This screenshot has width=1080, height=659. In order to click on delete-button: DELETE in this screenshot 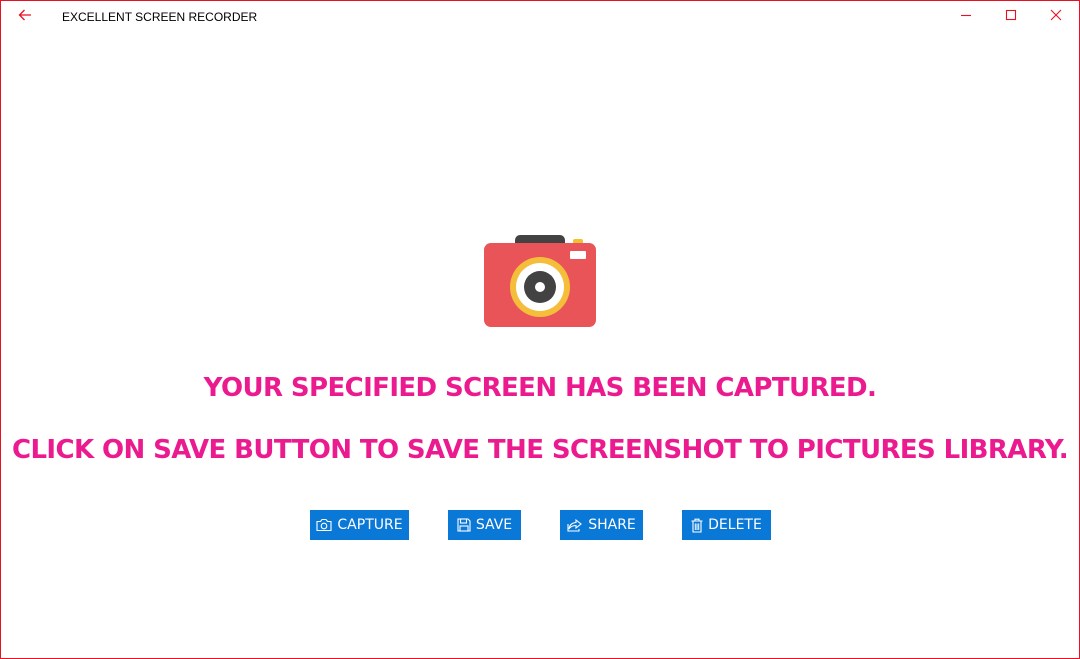, I will do `click(726, 525)`.